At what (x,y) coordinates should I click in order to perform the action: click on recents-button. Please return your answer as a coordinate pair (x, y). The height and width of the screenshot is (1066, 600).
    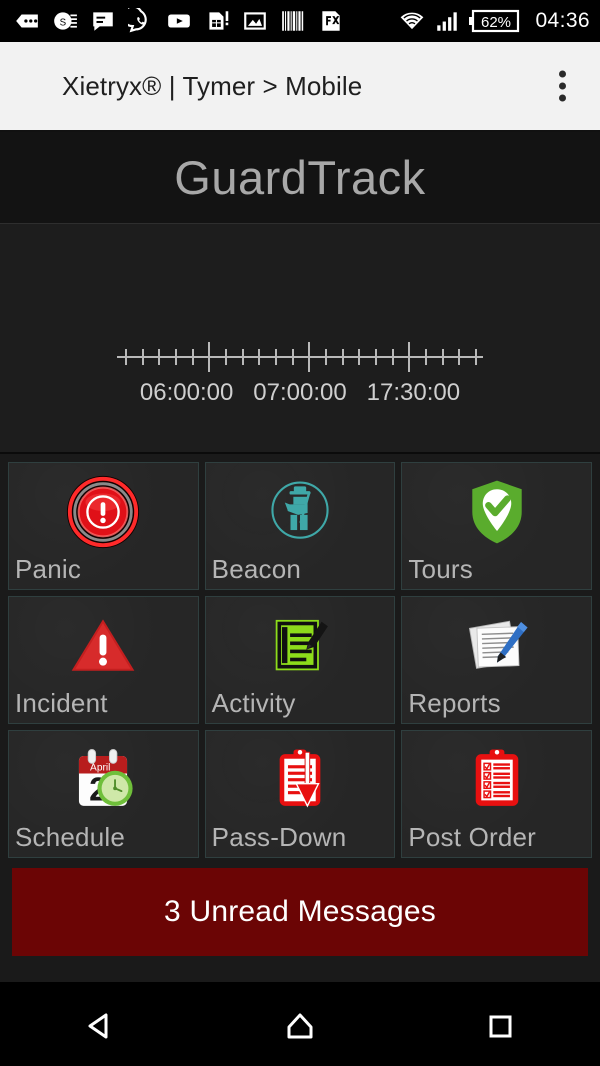
    Looking at the image, I should click on (500, 1026).